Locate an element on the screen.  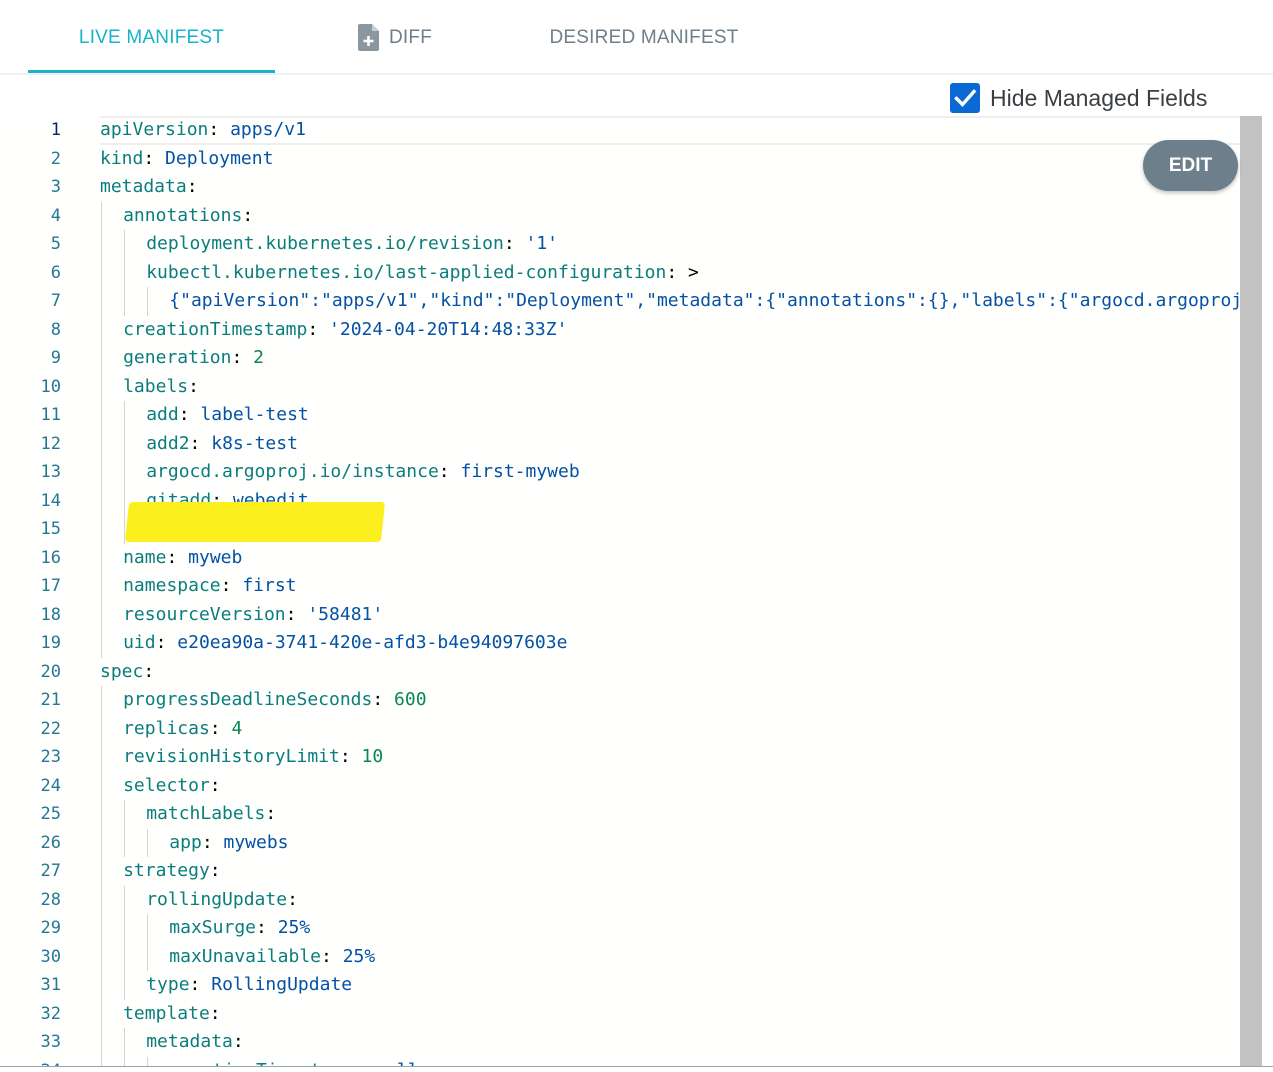
yaml-value: apps/v1 is located at coordinates (268, 129).